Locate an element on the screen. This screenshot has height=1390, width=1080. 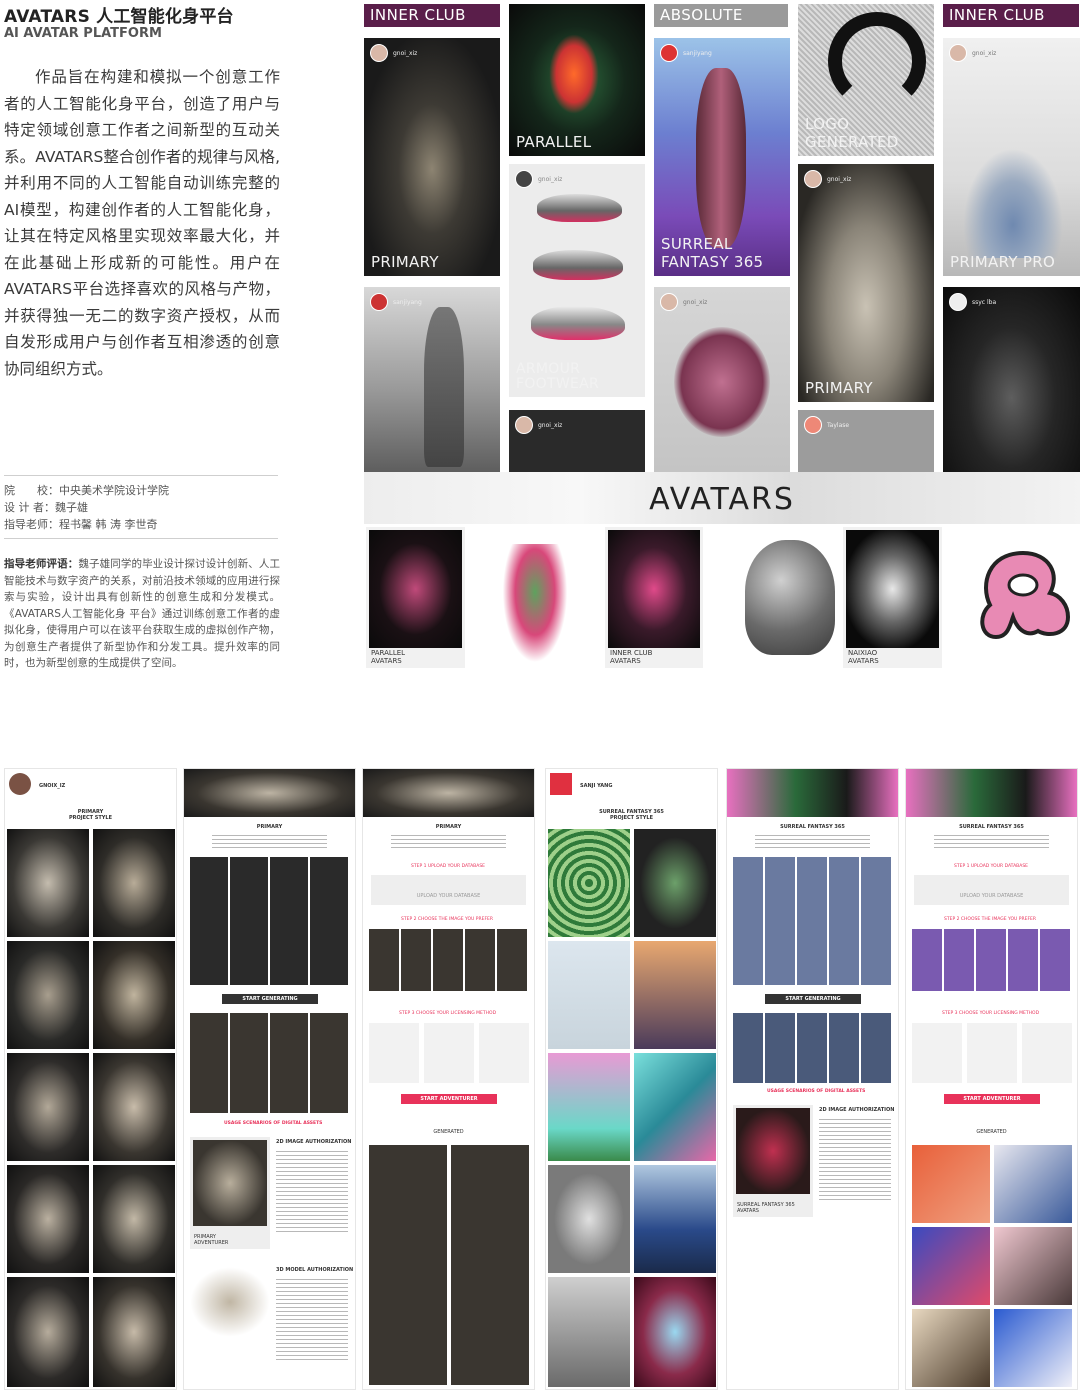
avatar-tile-primary-pro: gnoi_xiz PRIMARY PRO is located at coordinates (1011, 157).